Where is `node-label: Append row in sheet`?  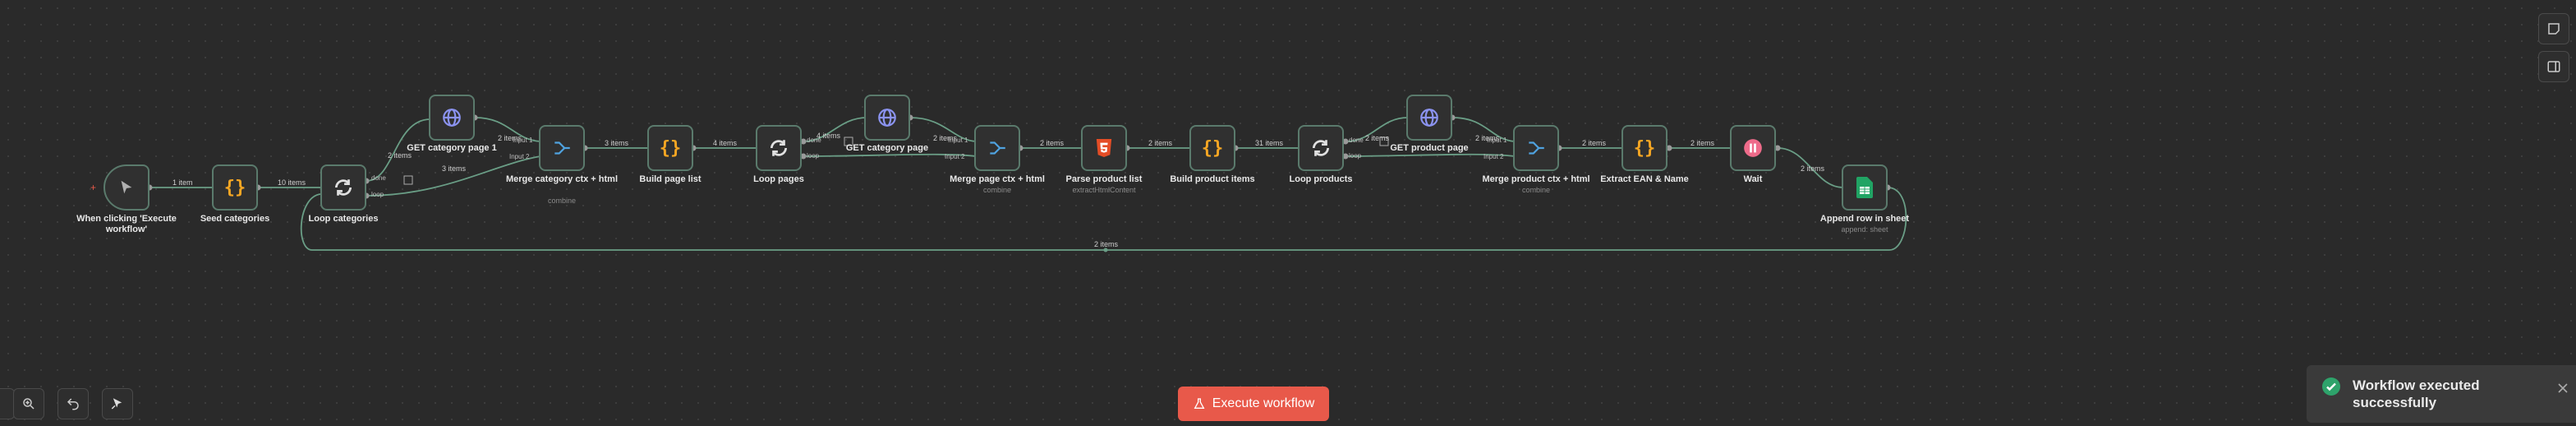
node-label: Append row in sheet is located at coordinates (1865, 219).